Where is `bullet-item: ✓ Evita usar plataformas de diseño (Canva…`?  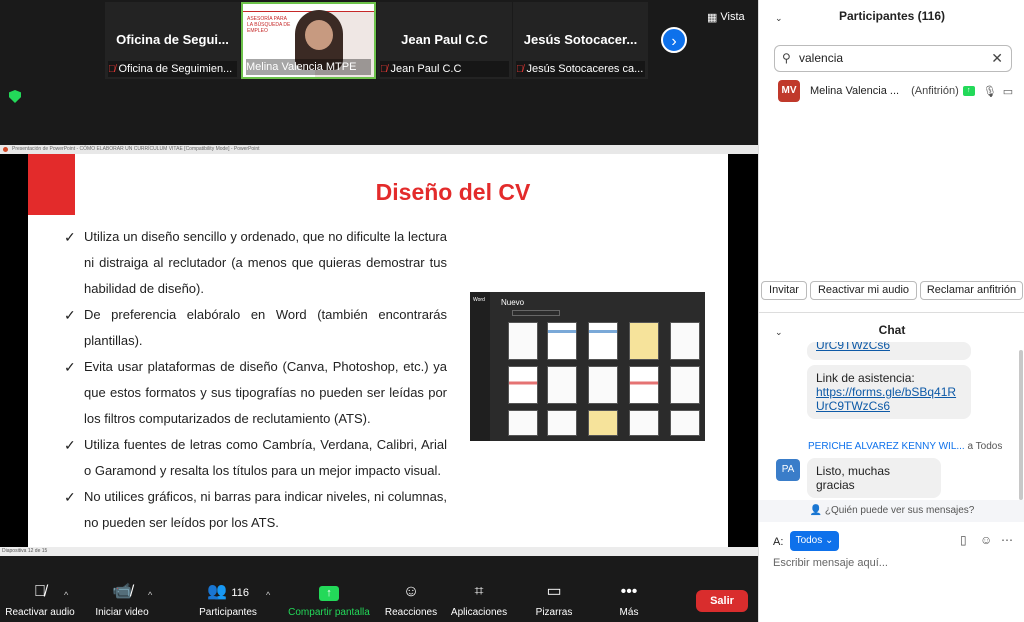 bullet-item: ✓ Evita usar plataformas de diseño (Canva… is located at coordinates (255, 393).